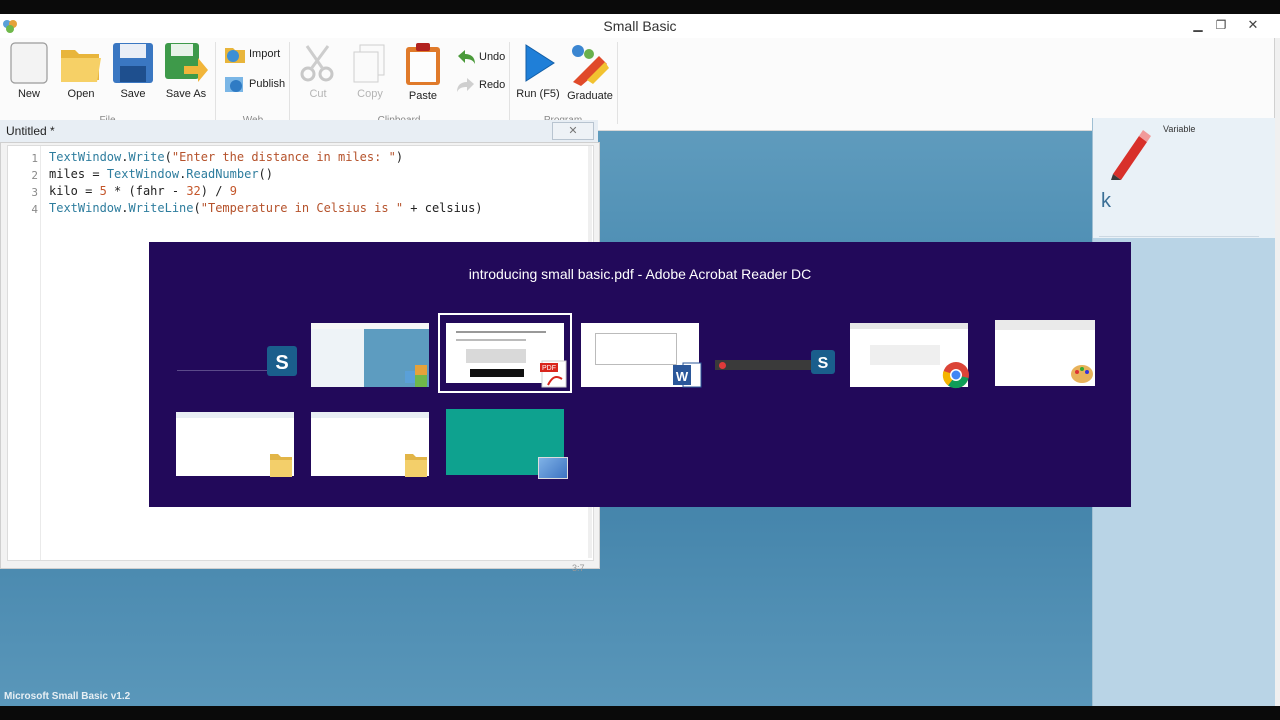 This screenshot has height=720, width=1280. Describe the element at coordinates (370, 94) in the screenshot. I see `copy-label: Copy` at that location.